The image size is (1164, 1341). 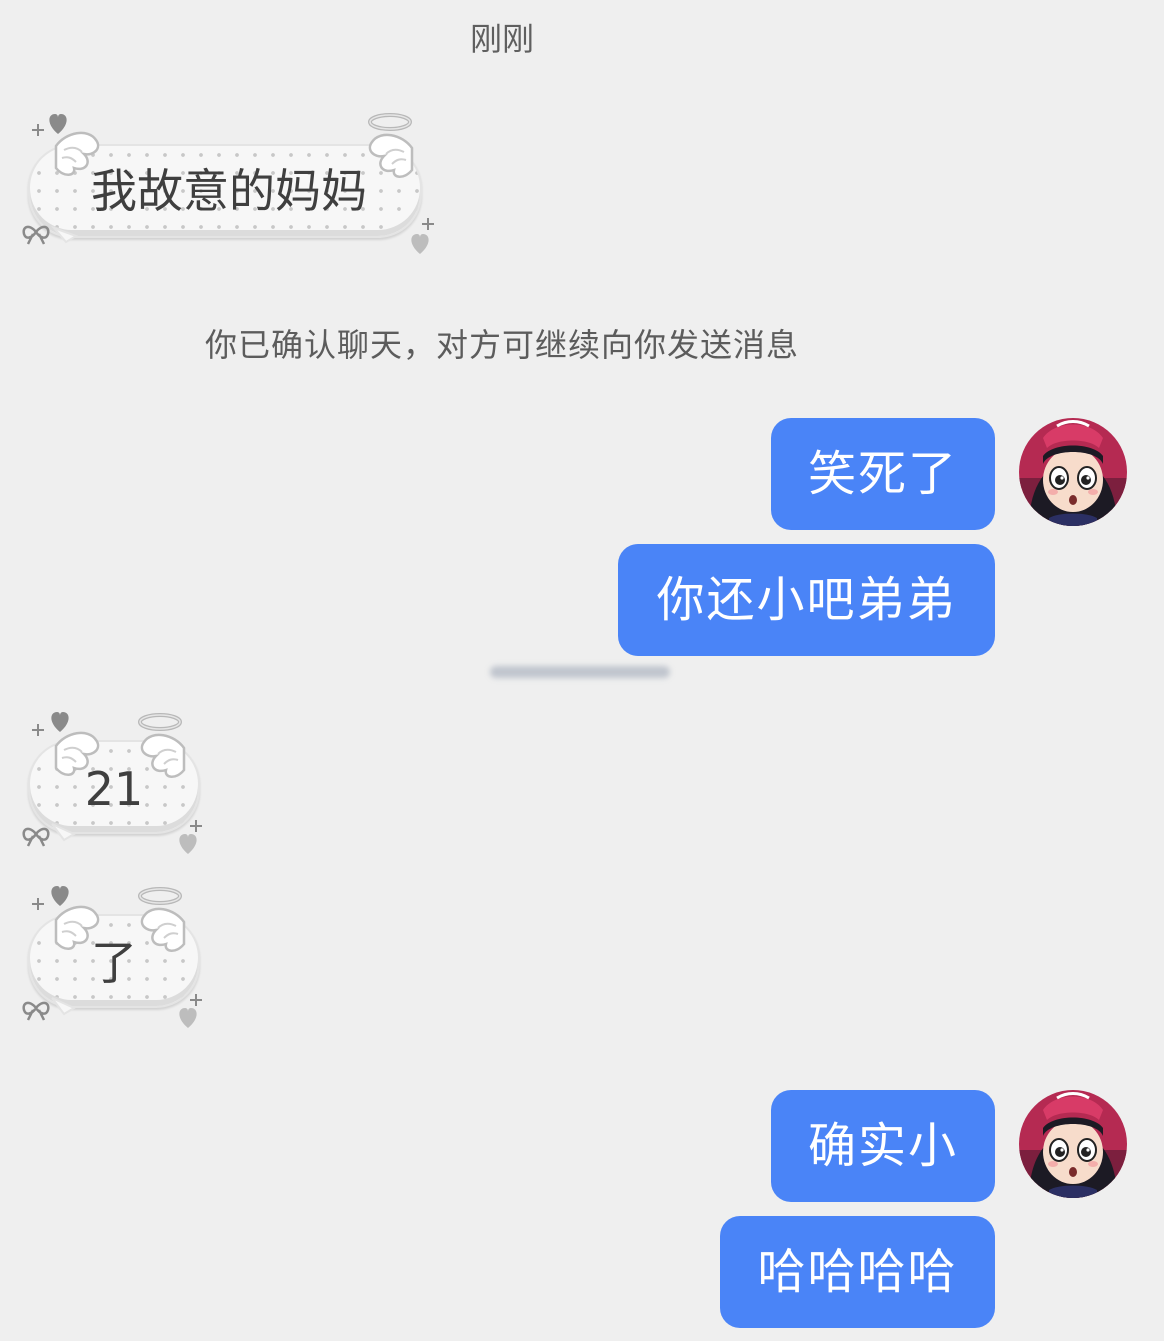 I want to click on outgoing-message-bubble: 哈哈哈哈, so click(x=857, y=1272).